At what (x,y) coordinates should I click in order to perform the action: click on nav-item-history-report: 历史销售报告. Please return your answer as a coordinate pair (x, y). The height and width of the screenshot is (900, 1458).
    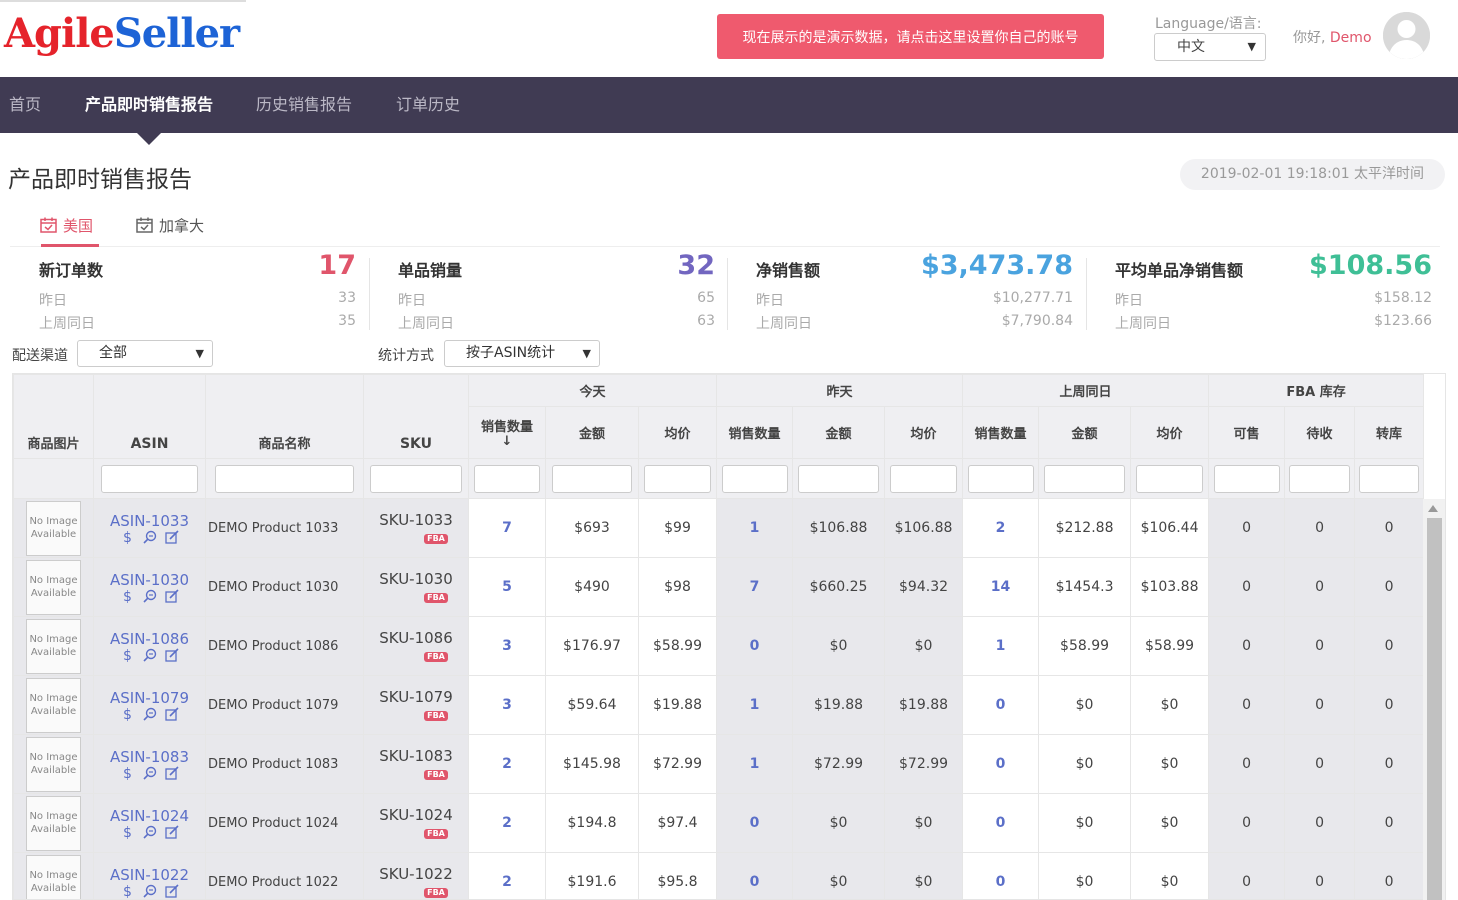
    Looking at the image, I should click on (304, 105).